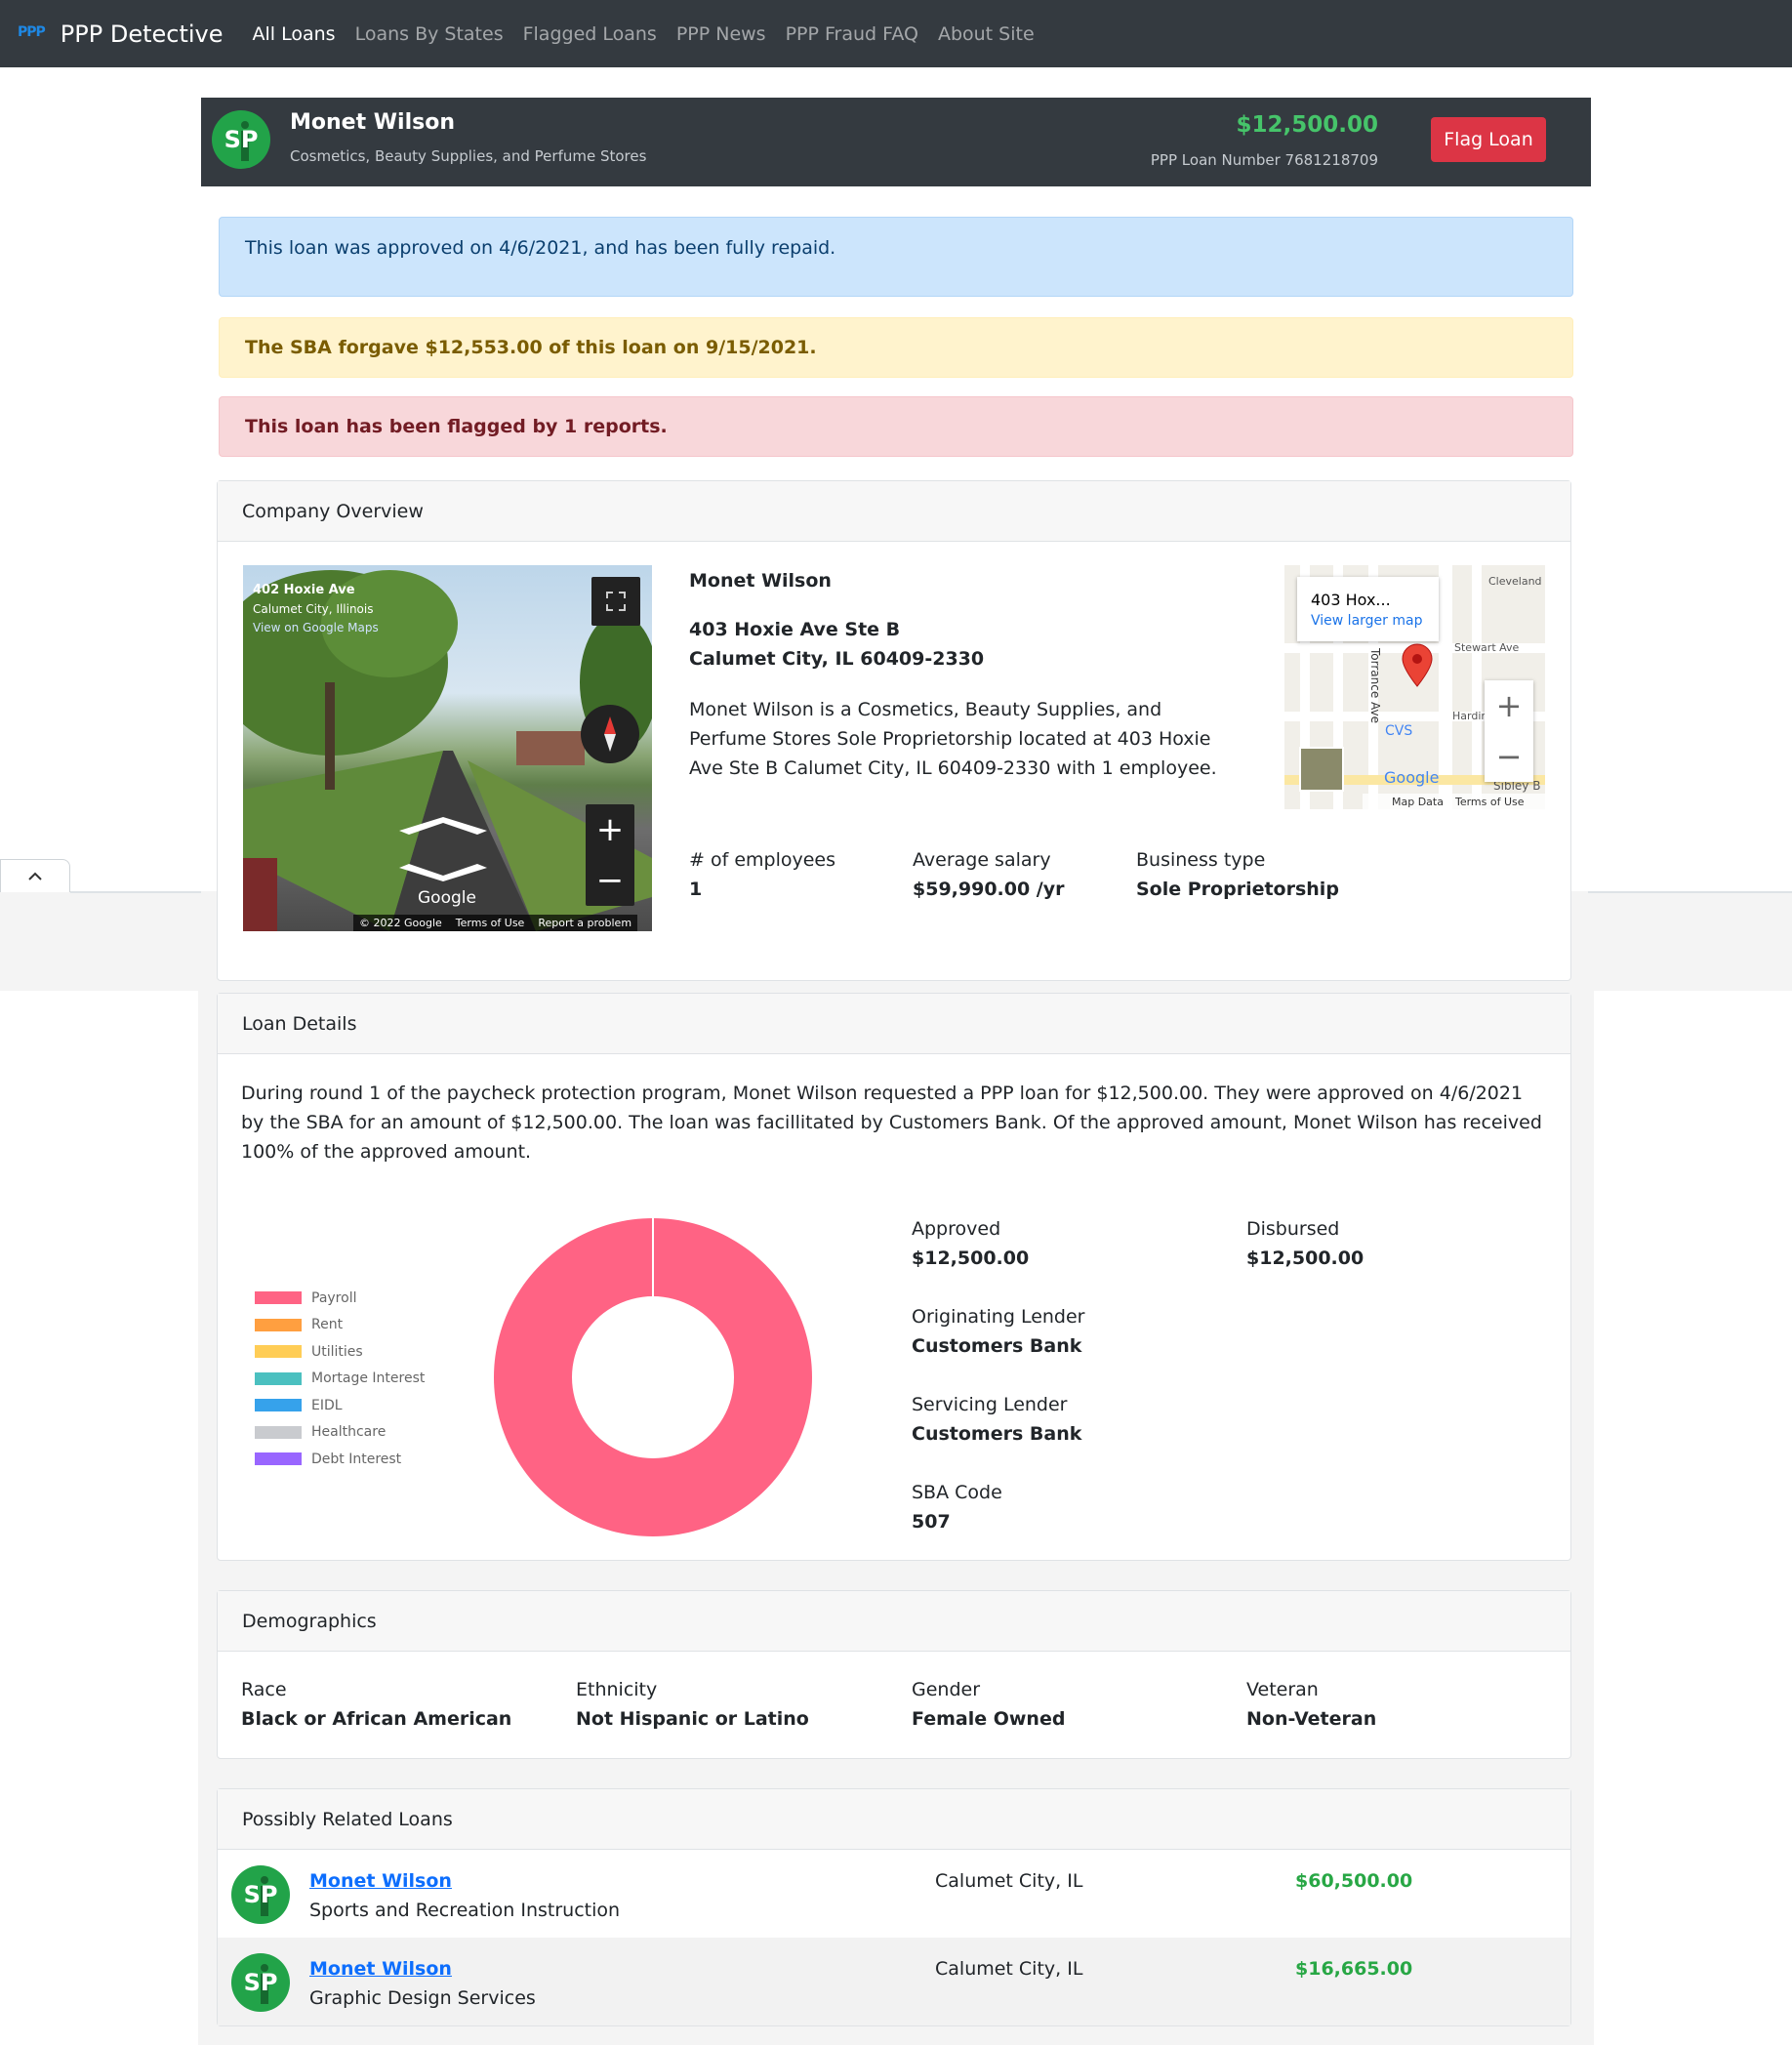 This screenshot has width=1792, height=2045. What do you see at coordinates (294, 34) in the screenshot?
I see `nav-all-loans: All Loans` at bounding box center [294, 34].